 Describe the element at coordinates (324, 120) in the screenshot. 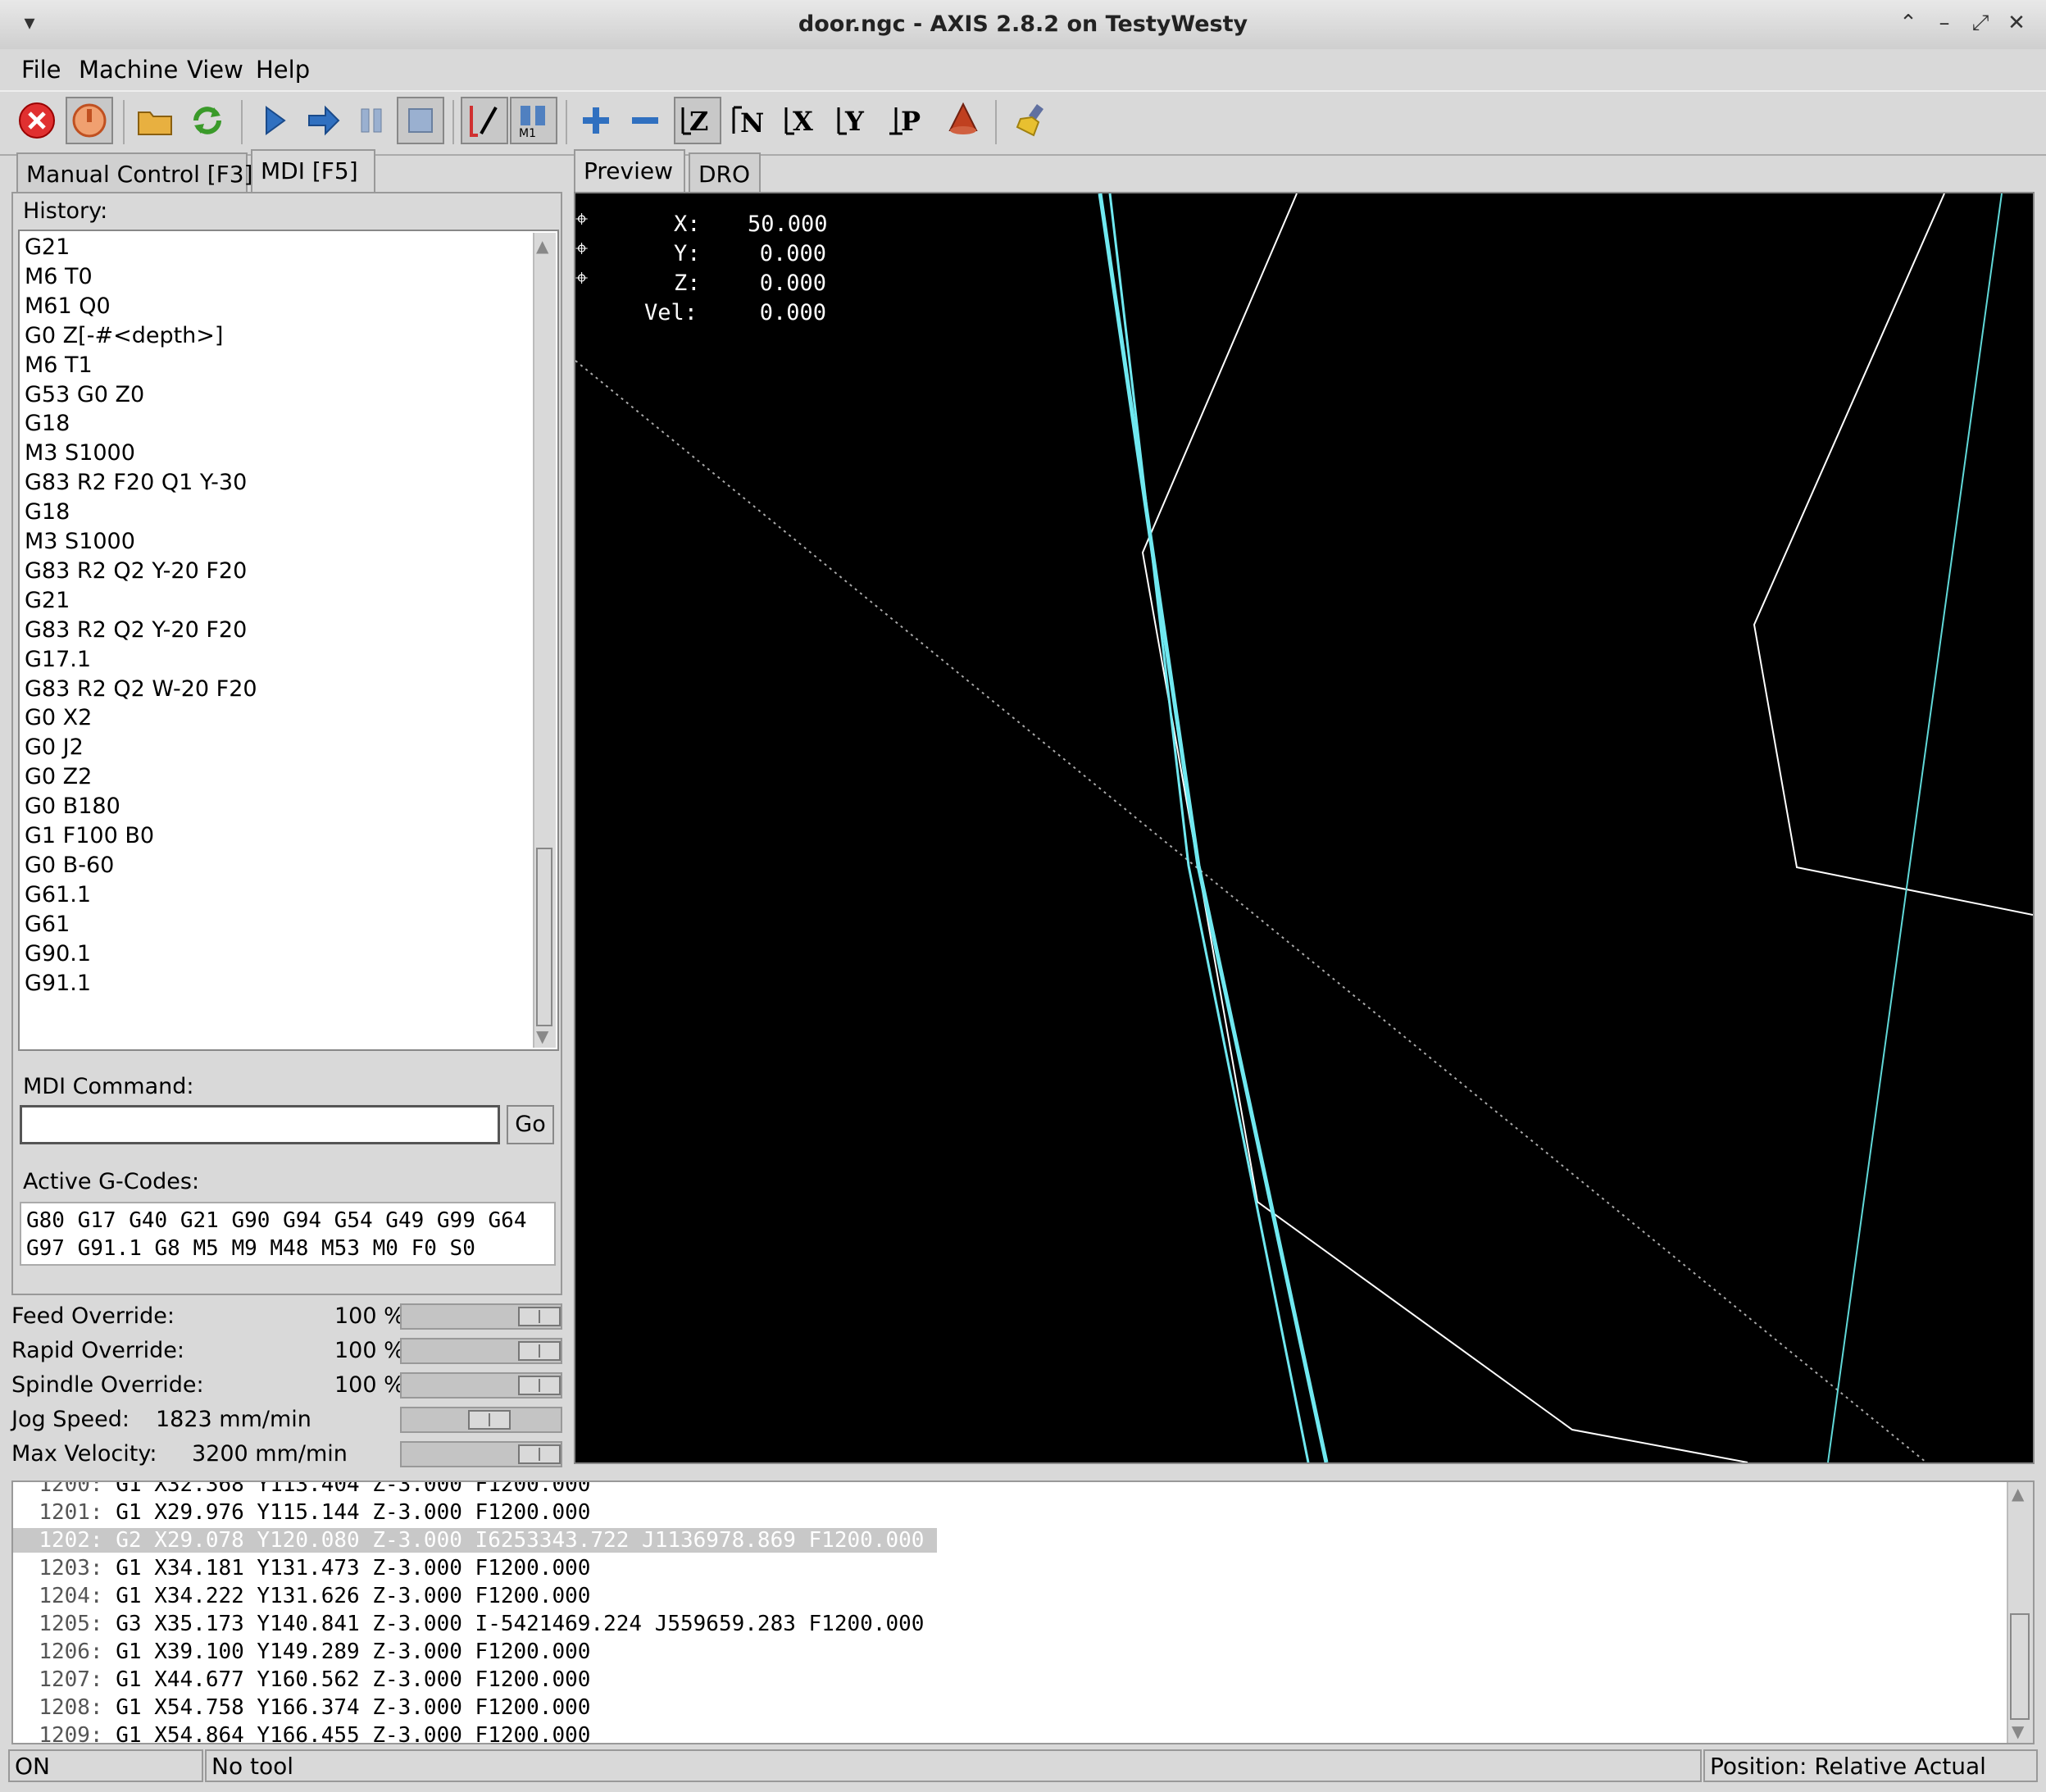

I see `step-icon` at that location.